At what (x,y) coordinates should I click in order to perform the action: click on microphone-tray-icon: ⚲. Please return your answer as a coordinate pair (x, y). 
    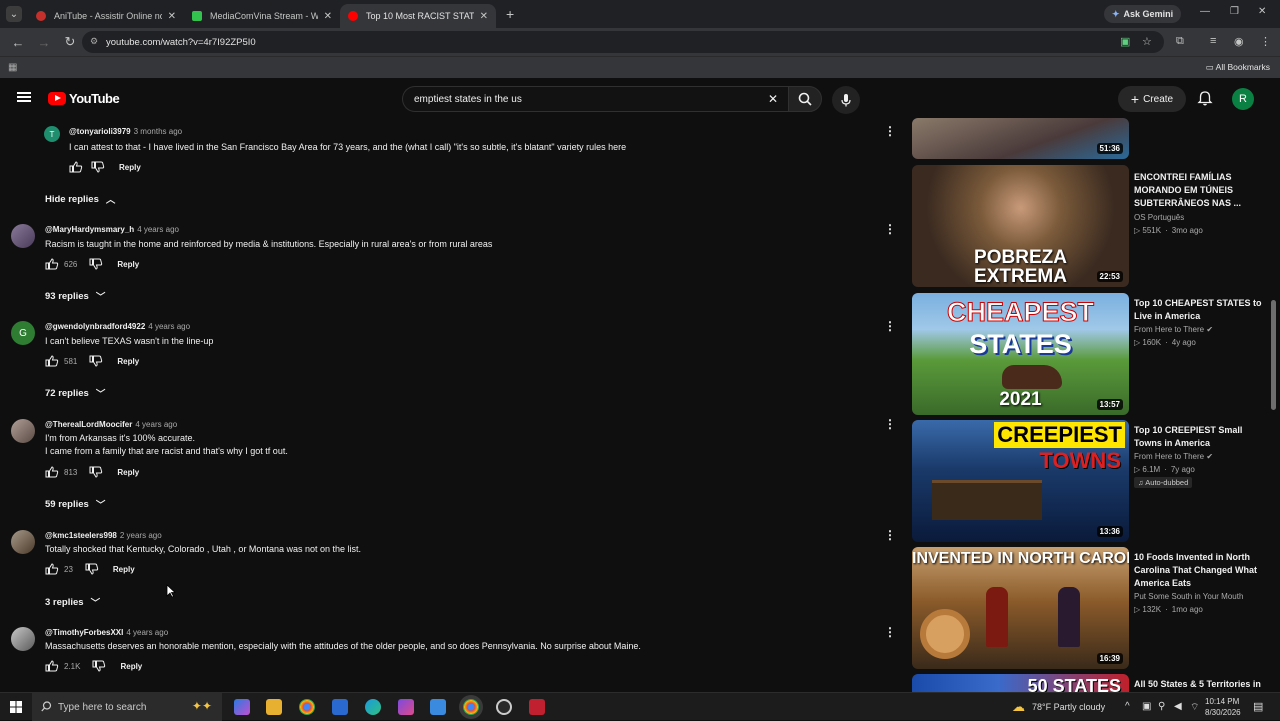
    Looking at the image, I should click on (1161, 706).